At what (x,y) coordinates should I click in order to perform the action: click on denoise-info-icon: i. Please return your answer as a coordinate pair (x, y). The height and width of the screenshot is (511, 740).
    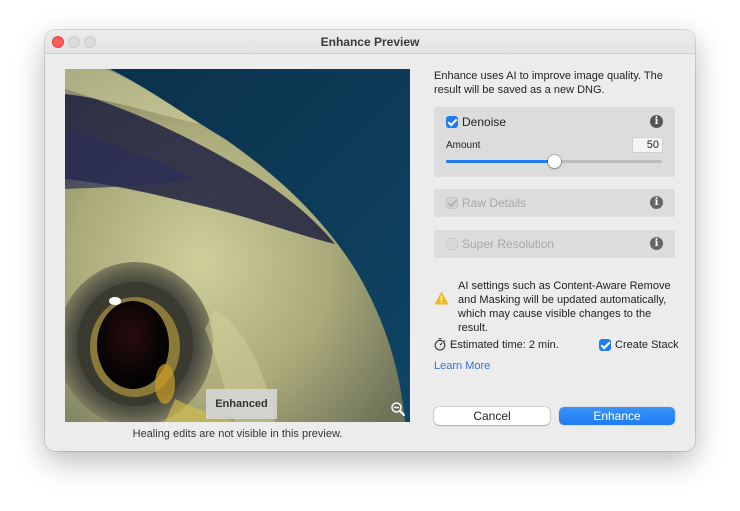
    Looking at the image, I should click on (656, 121).